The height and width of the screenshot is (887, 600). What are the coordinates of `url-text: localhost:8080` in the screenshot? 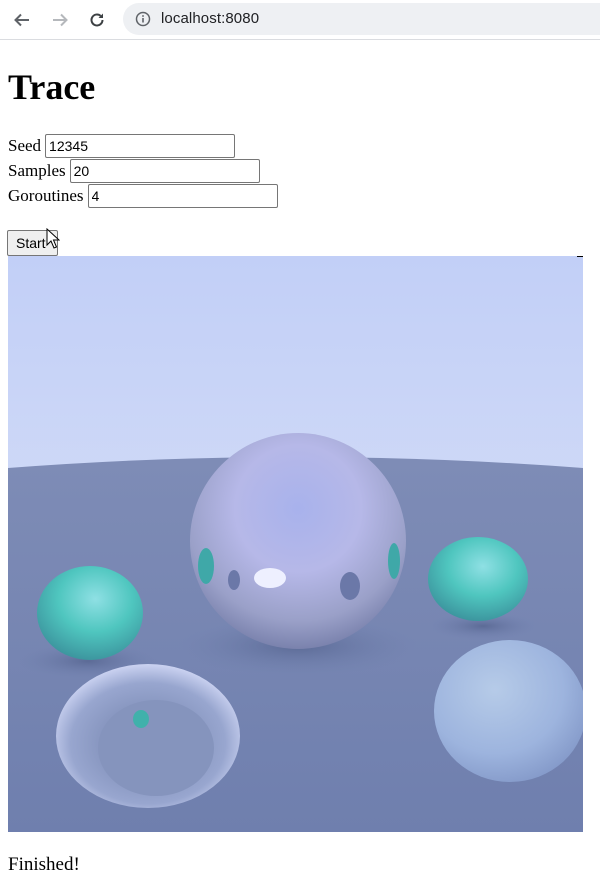 It's located at (210, 18).